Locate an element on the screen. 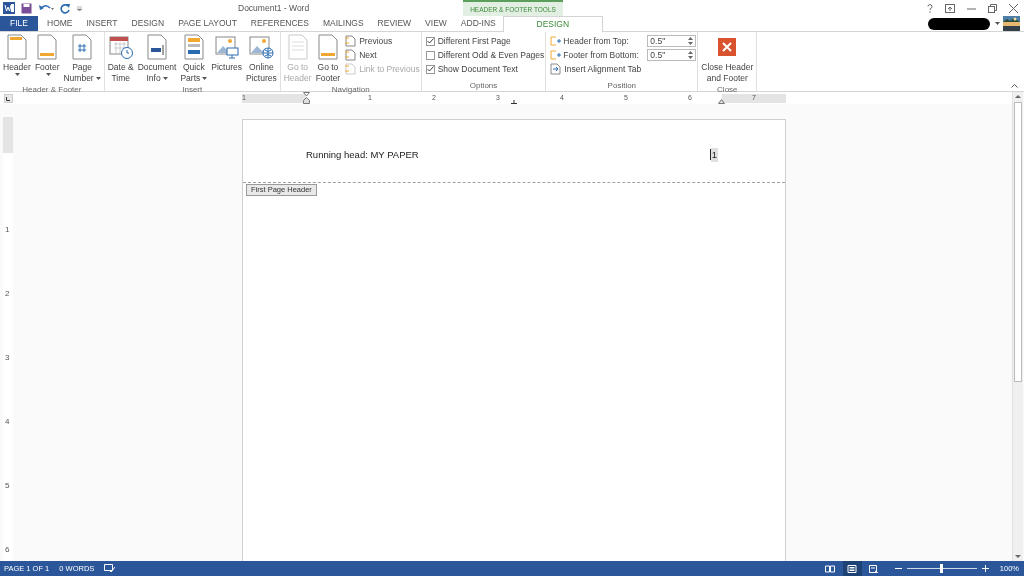  ribbon-small-button: Next is located at coordinates (382, 55).